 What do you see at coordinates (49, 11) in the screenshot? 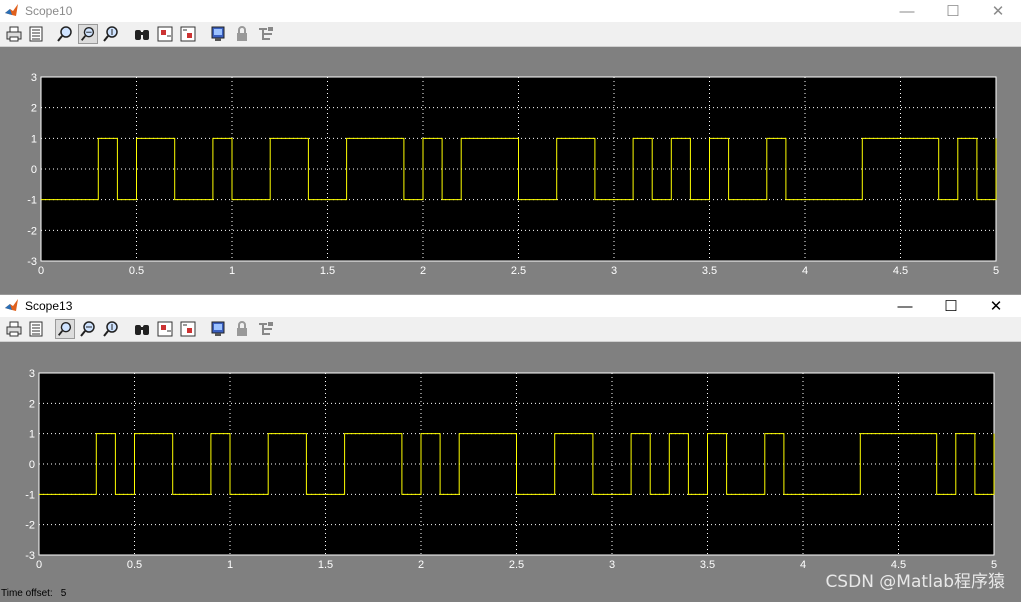
I see `window-title: Scope10` at bounding box center [49, 11].